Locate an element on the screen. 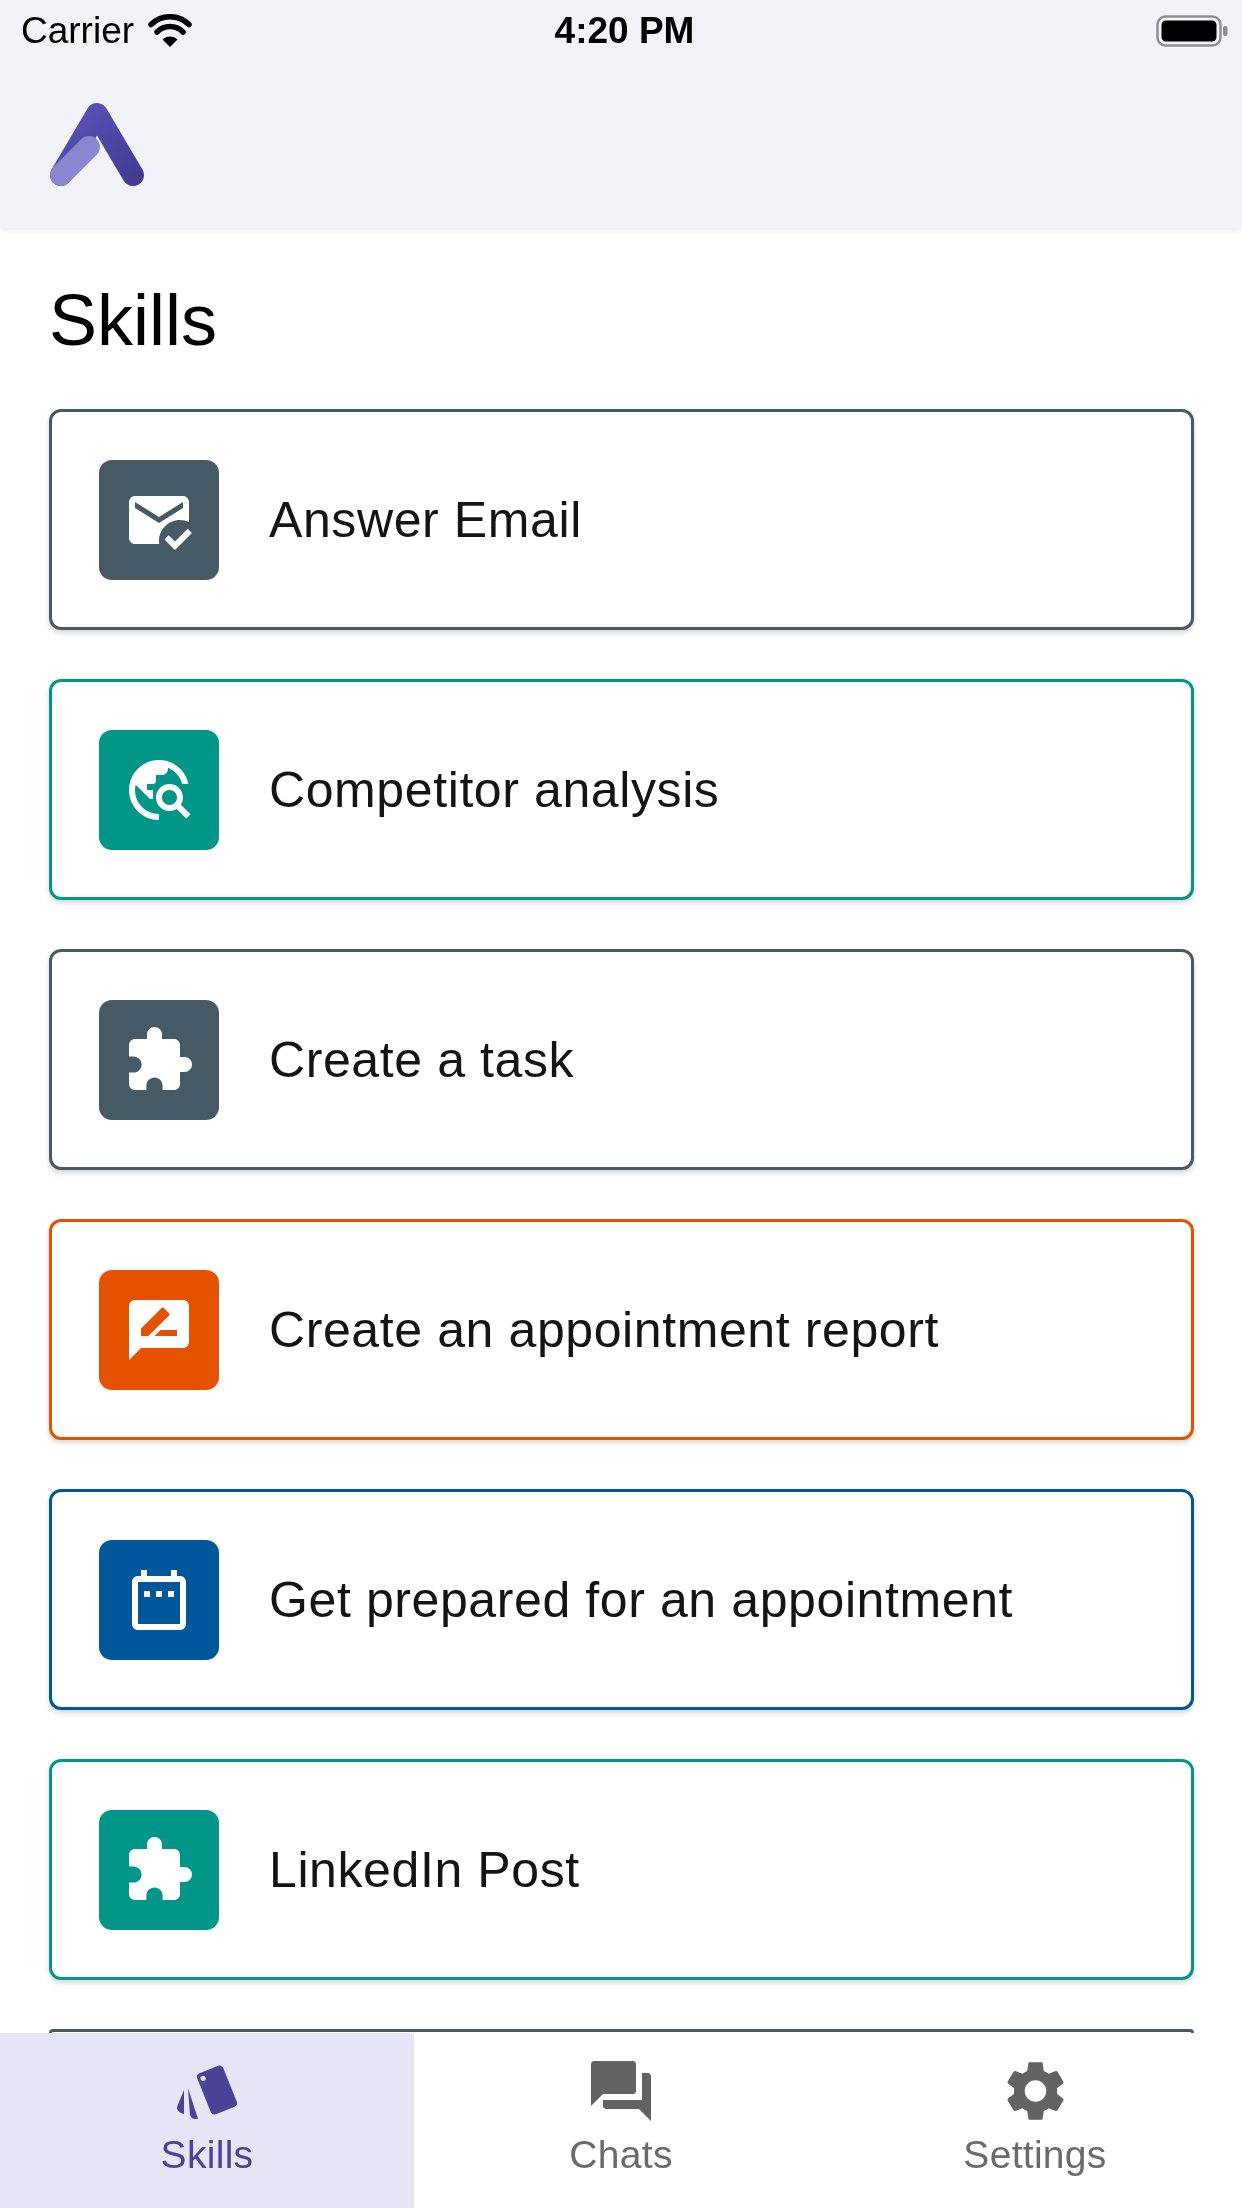  status-time: 4:20 PM is located at coordinates (624, 31).